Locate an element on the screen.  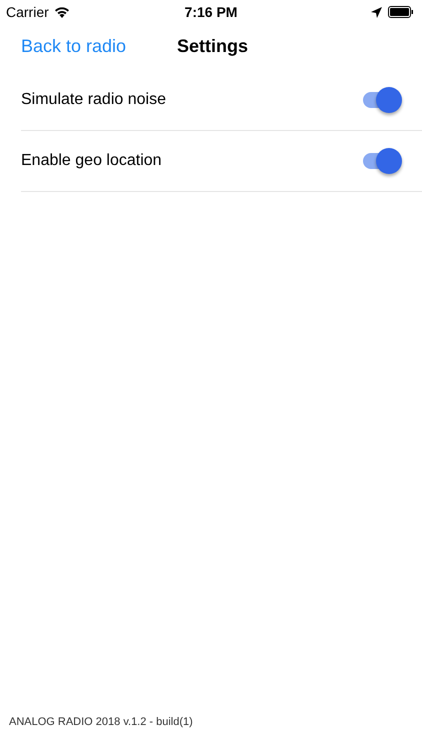
battery-icon is located at coordinates (401, 12).